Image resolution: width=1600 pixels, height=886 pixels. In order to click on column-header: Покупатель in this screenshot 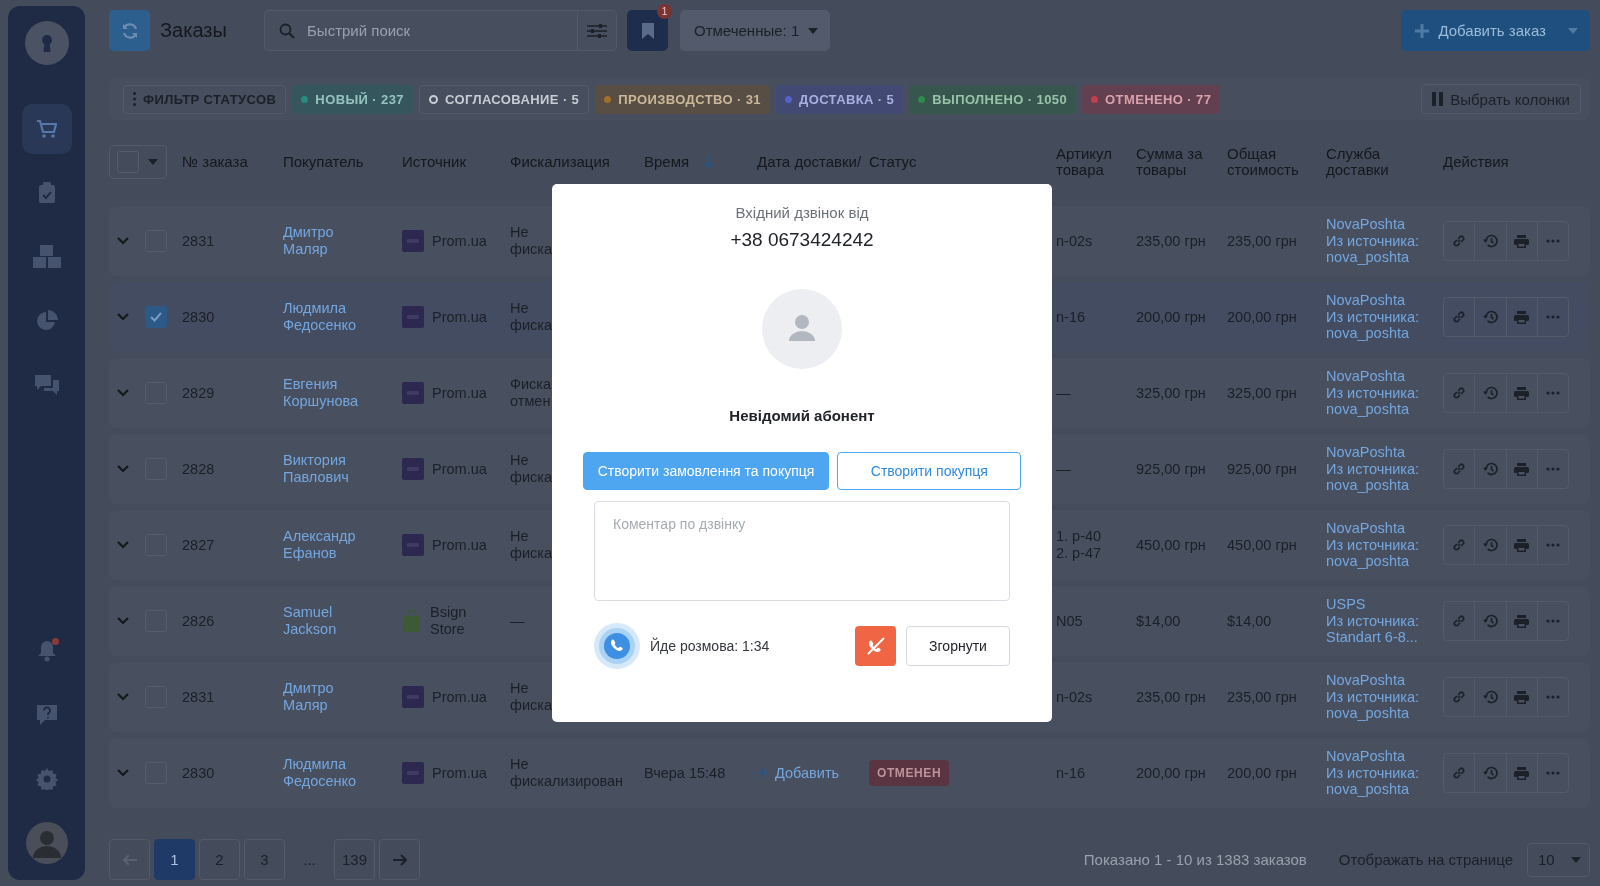, I will do `click(323, 162)`.